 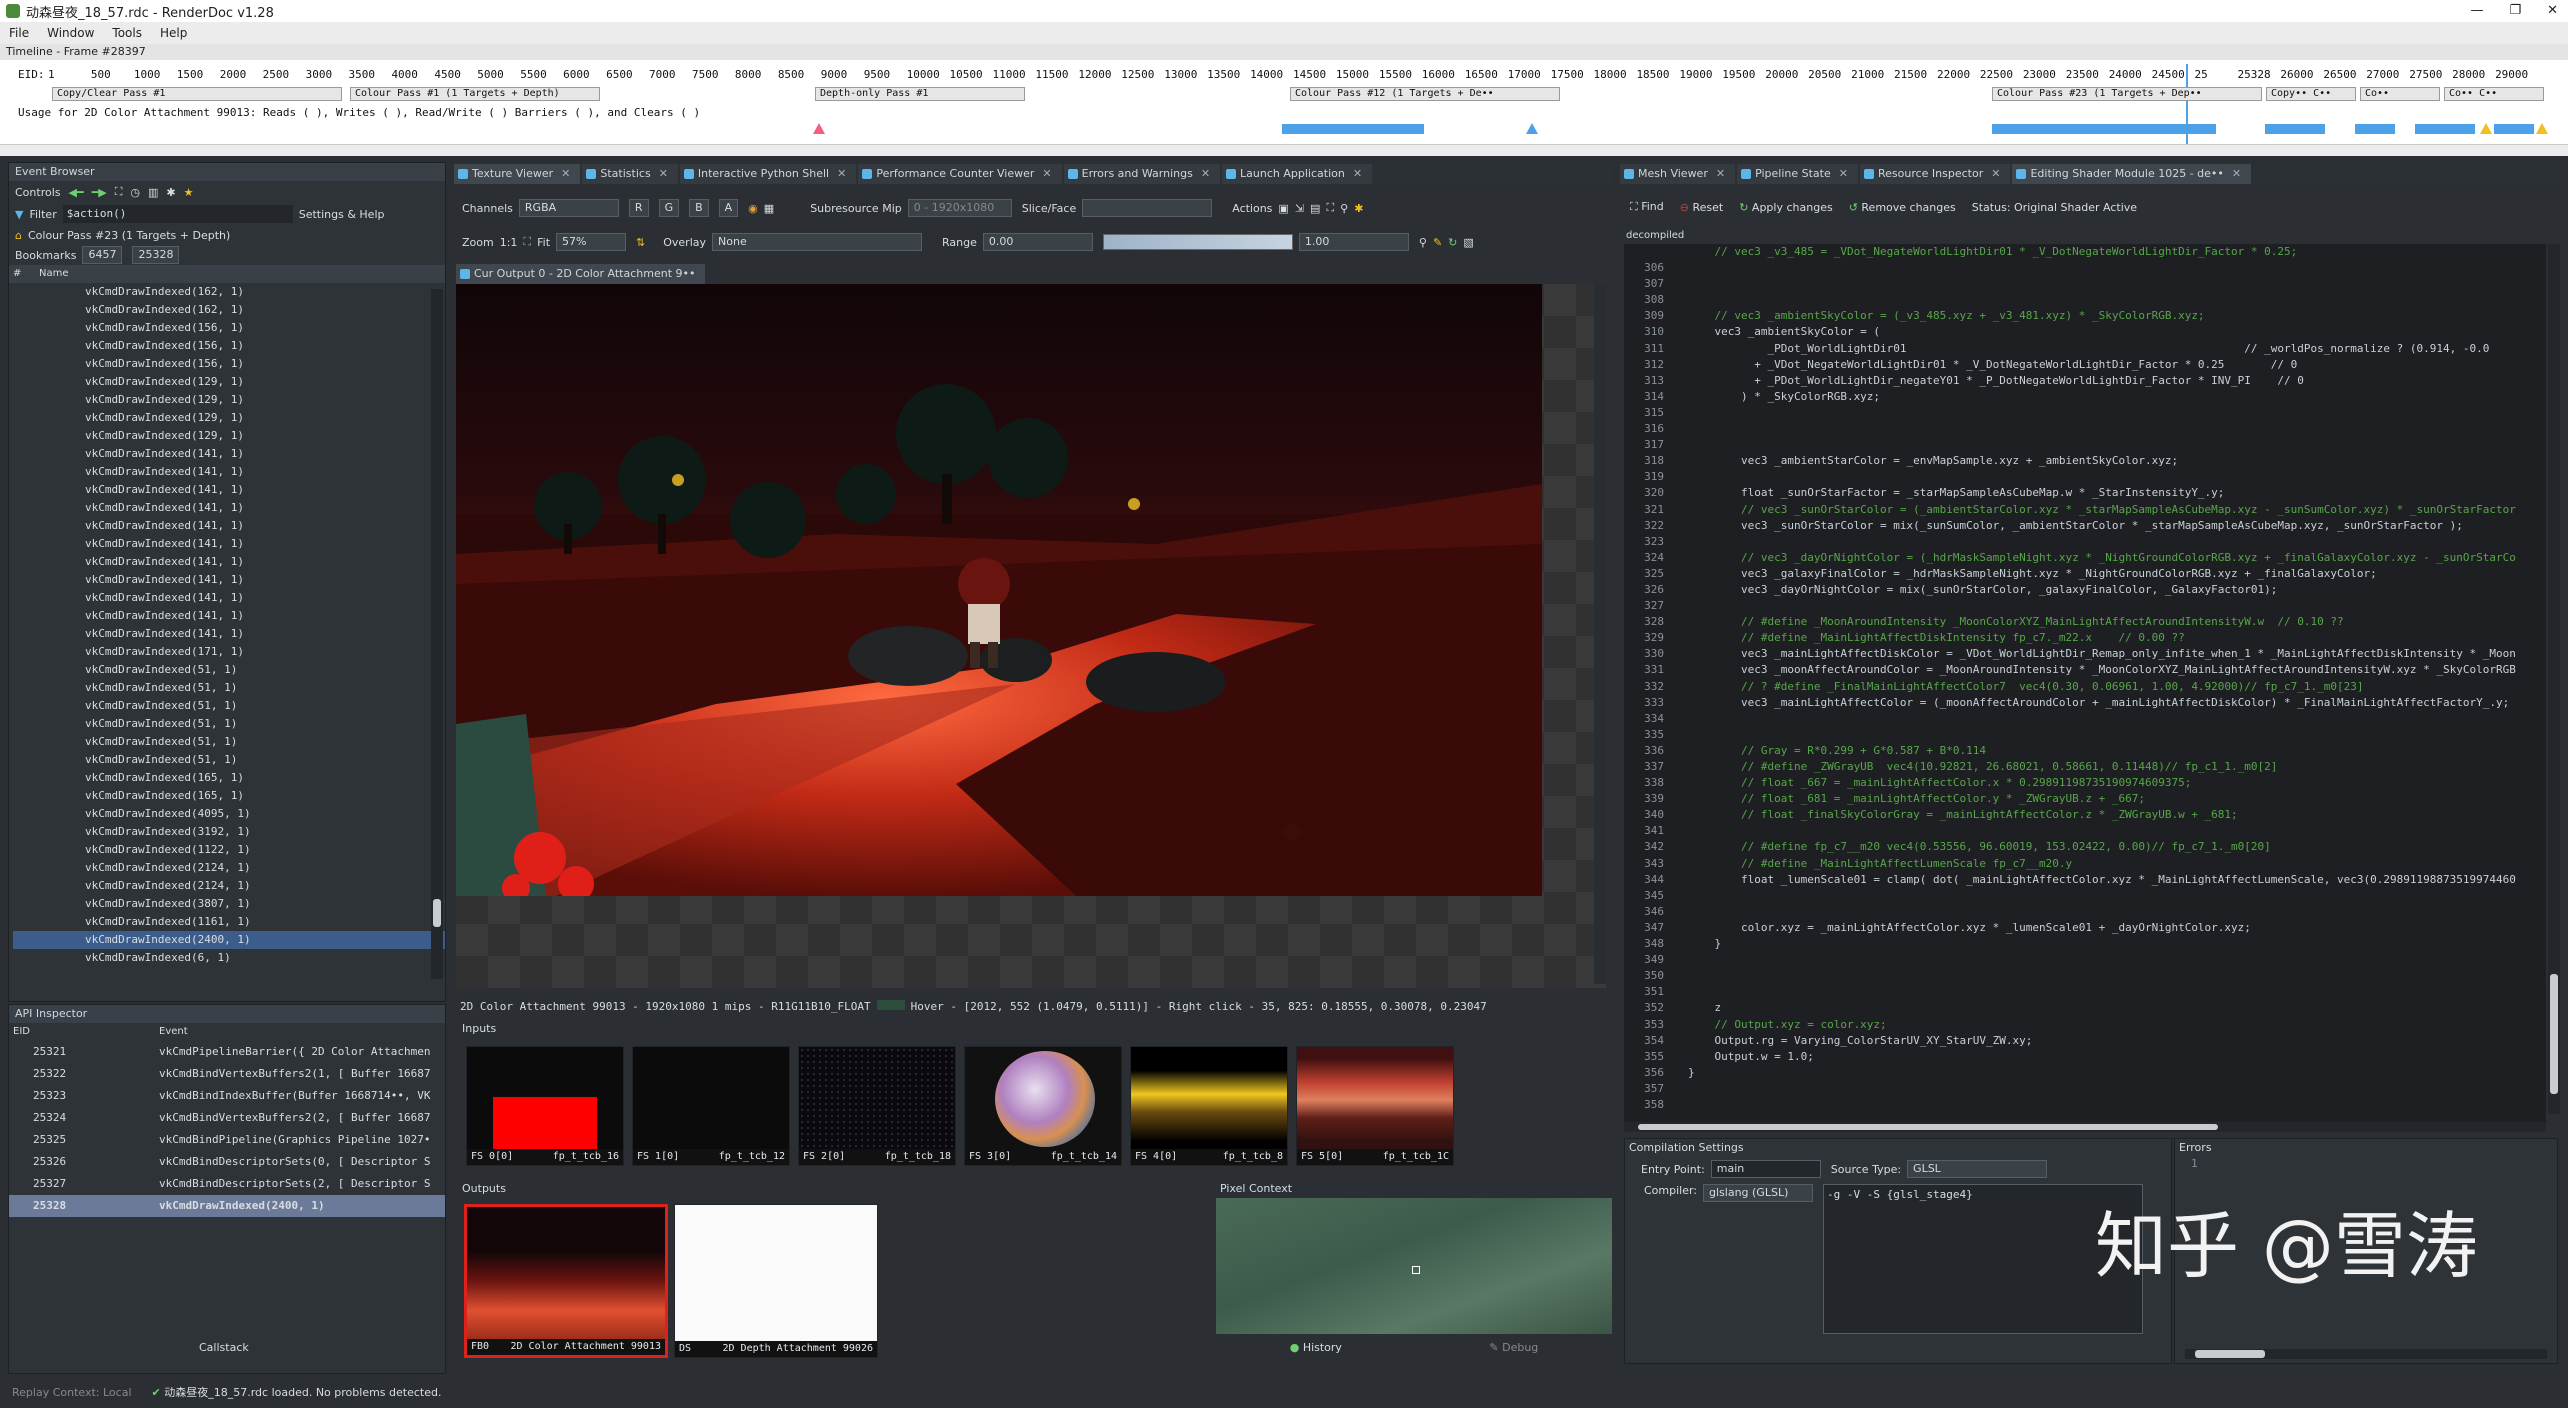 I want to click on tab-statistics: Statistics ✕, so click(x=630, y=174).